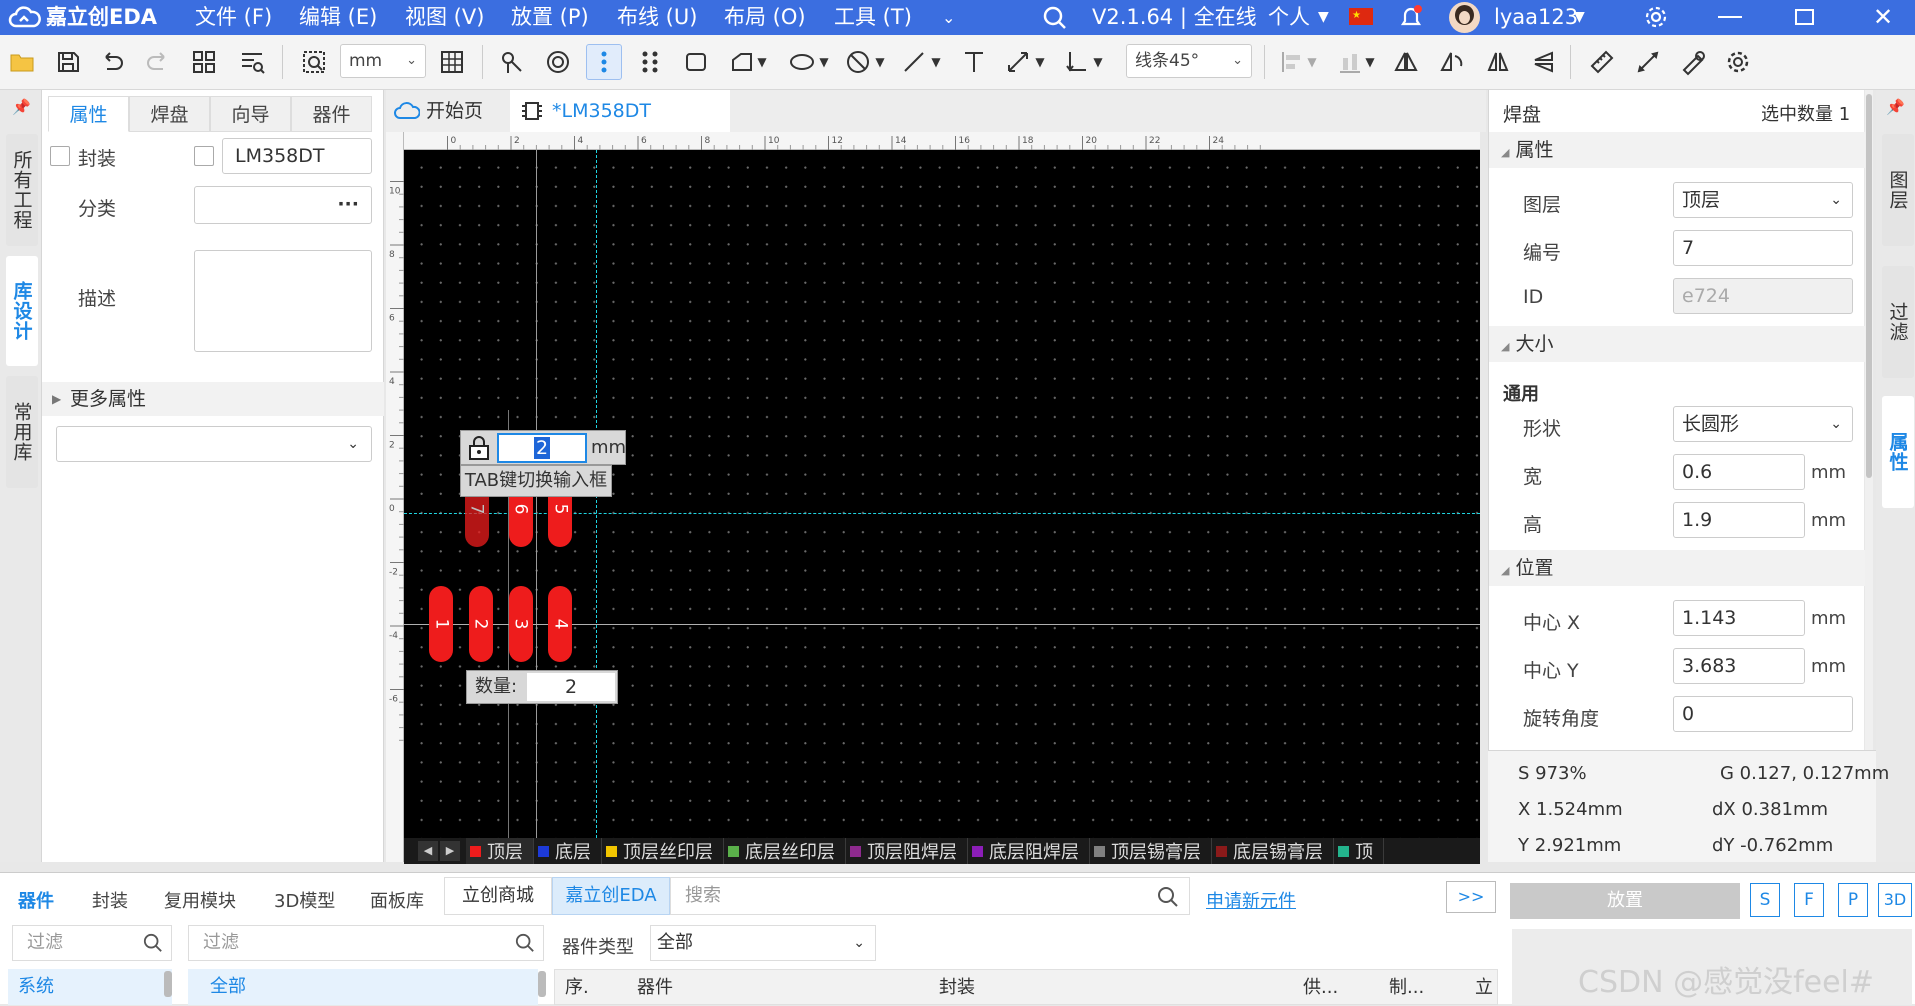 The width and height of the screenshot is (1915, 1006). I want to click on line-dropdown-icon: ▼, so click(936, 62).